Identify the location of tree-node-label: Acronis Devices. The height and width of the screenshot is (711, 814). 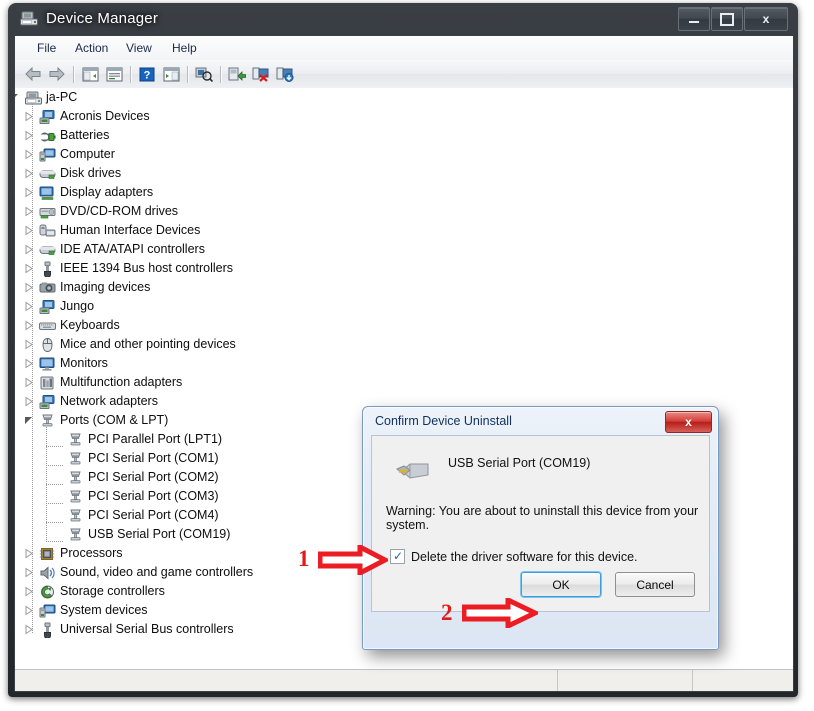
(105, 116).